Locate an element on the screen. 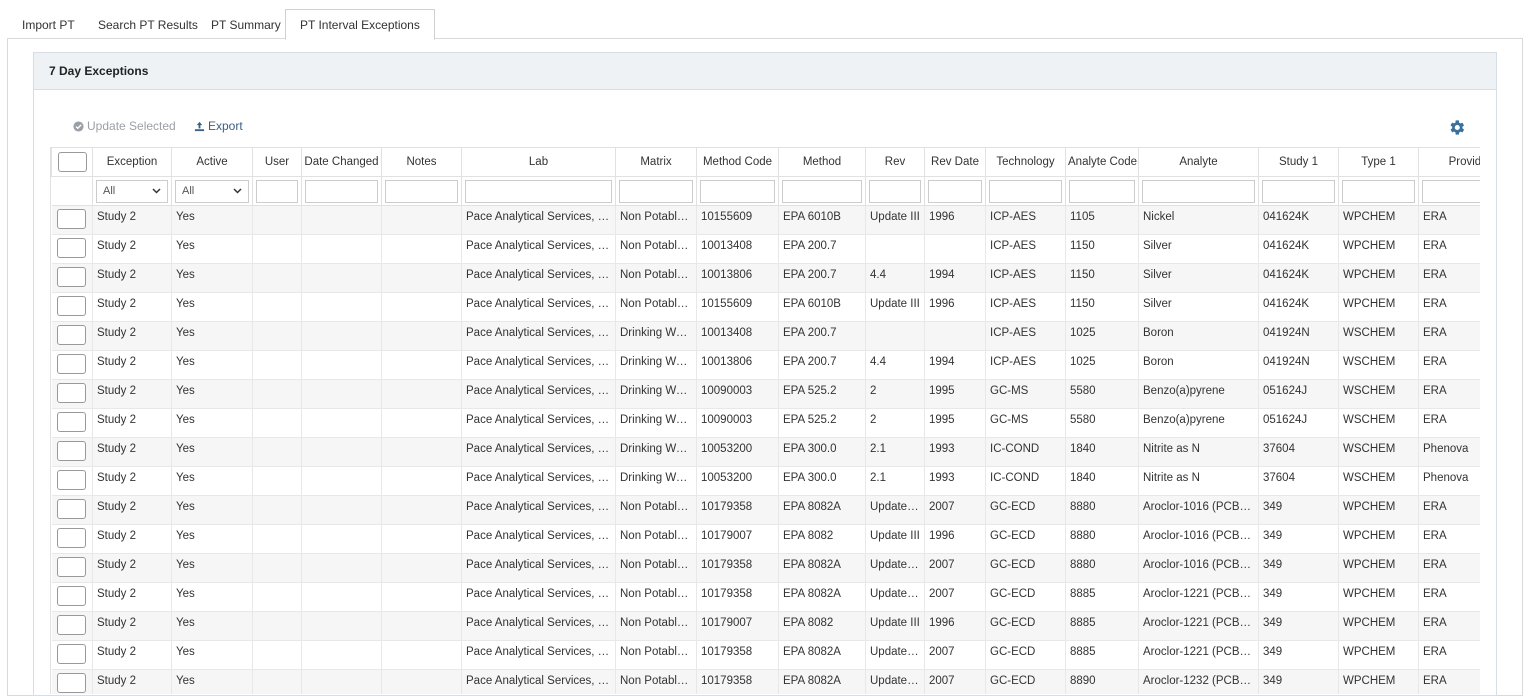 The height and width of the screenshot is (696, 1533). cell-method: EPA 525.2 is located at coordinates (822, 423).